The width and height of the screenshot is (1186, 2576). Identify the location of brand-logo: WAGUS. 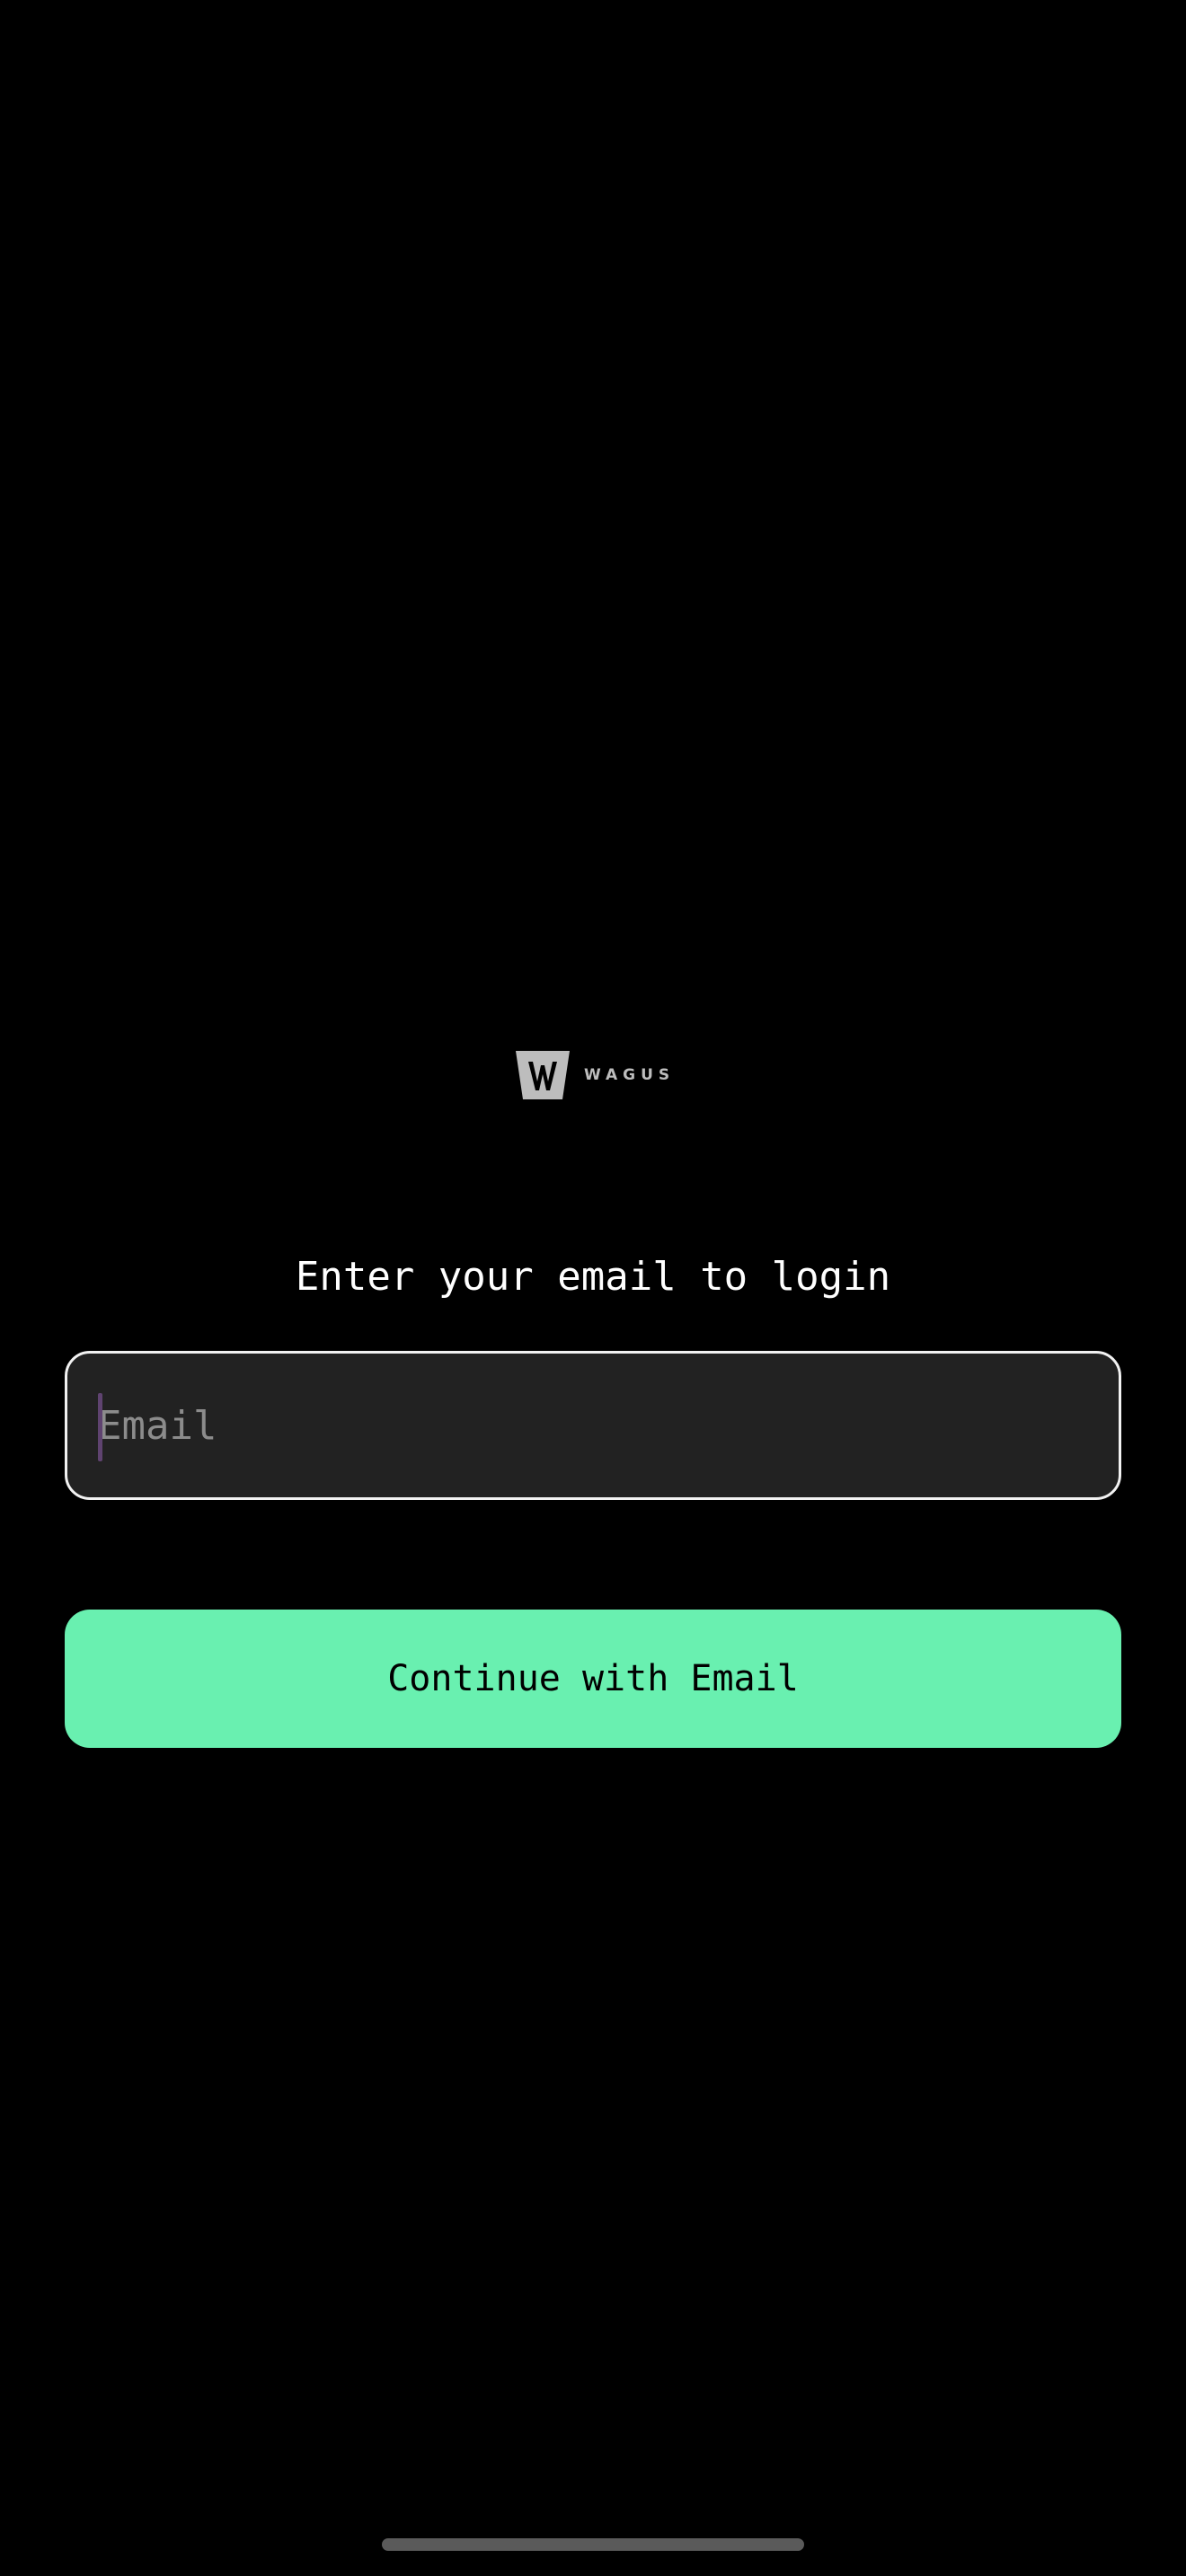
(594, 1075).